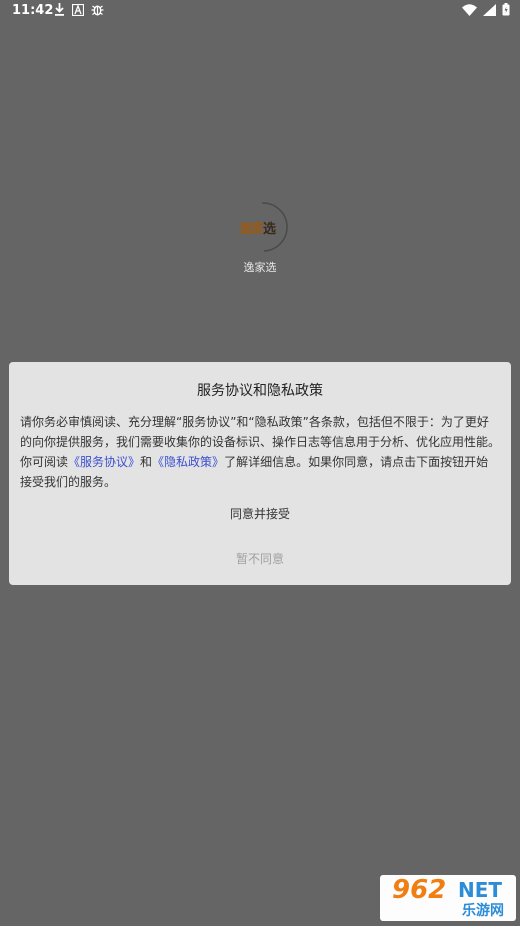  What do you see at coordinates (97, 10) in the screenshot?
I see `bug-icon` at bounding box center [97, 10].